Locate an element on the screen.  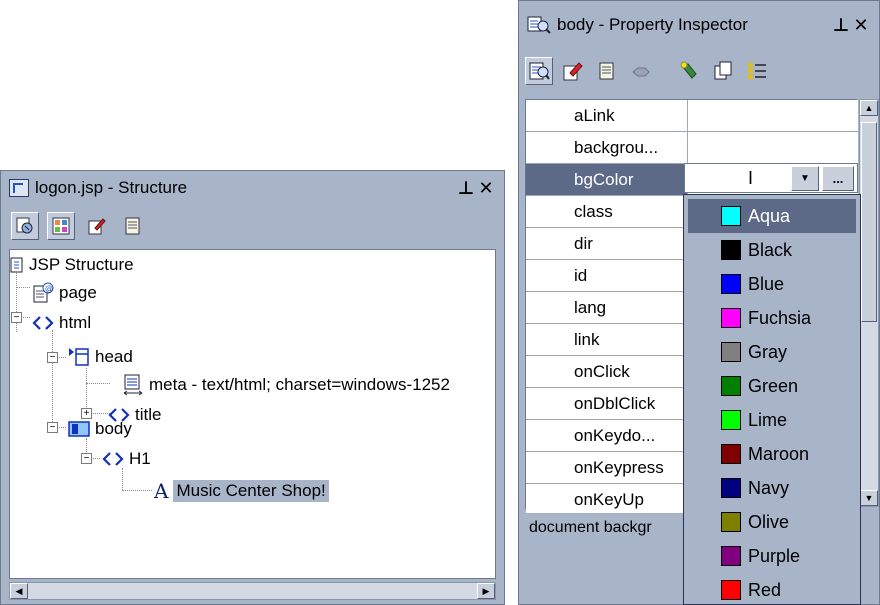
tag-icon is located at coordinates (113, 459).